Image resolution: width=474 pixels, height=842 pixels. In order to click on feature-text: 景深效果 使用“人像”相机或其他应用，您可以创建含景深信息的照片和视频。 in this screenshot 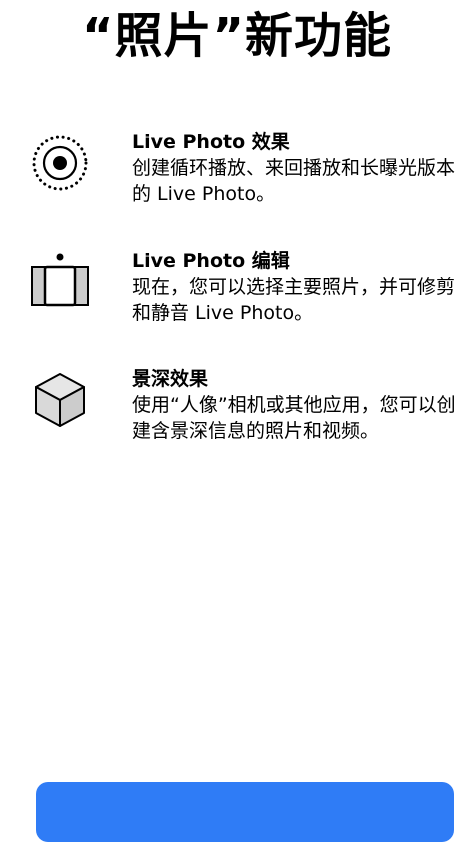, I will do `click(300, 405)`.